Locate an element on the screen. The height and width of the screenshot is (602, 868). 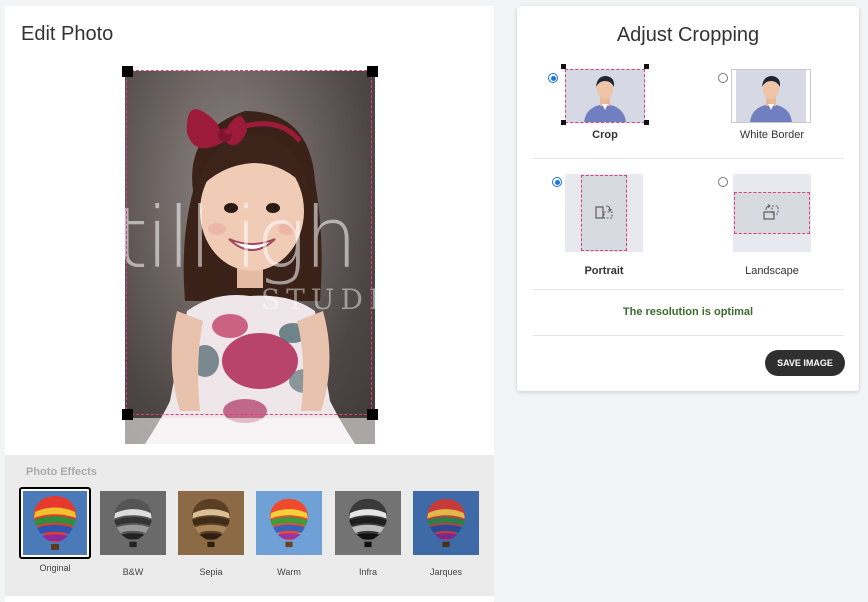
photo-watermark-sub: STUDIO is located at coordinates (318, 299).